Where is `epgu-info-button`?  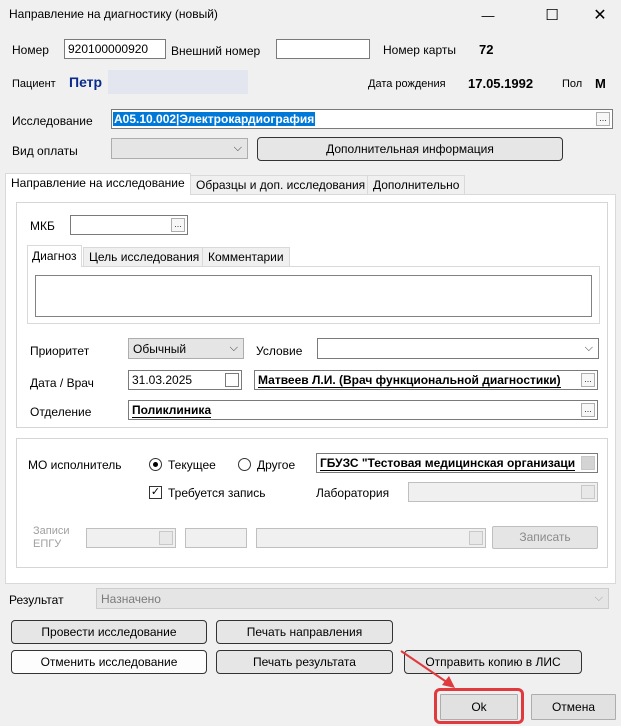 epgu-info-button is located at coordinates (476, 538).